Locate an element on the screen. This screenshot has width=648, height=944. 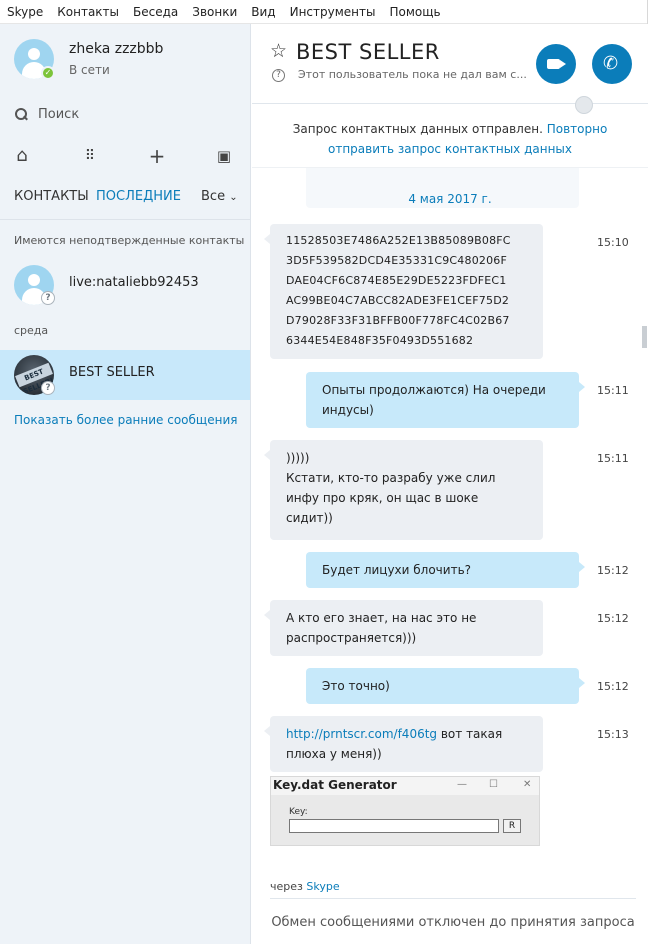
phone-icon: ✆ is located at coordinates (611, 63).